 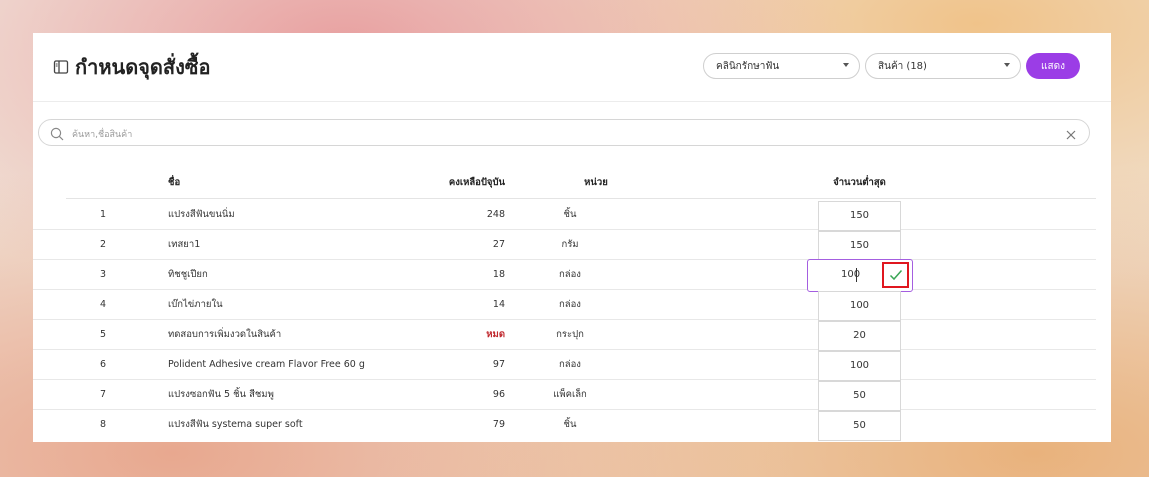 What do you see at coordinates (498, 424) in the screenshot?
I see `stock-value: 79` at bounding box center [498, 424].